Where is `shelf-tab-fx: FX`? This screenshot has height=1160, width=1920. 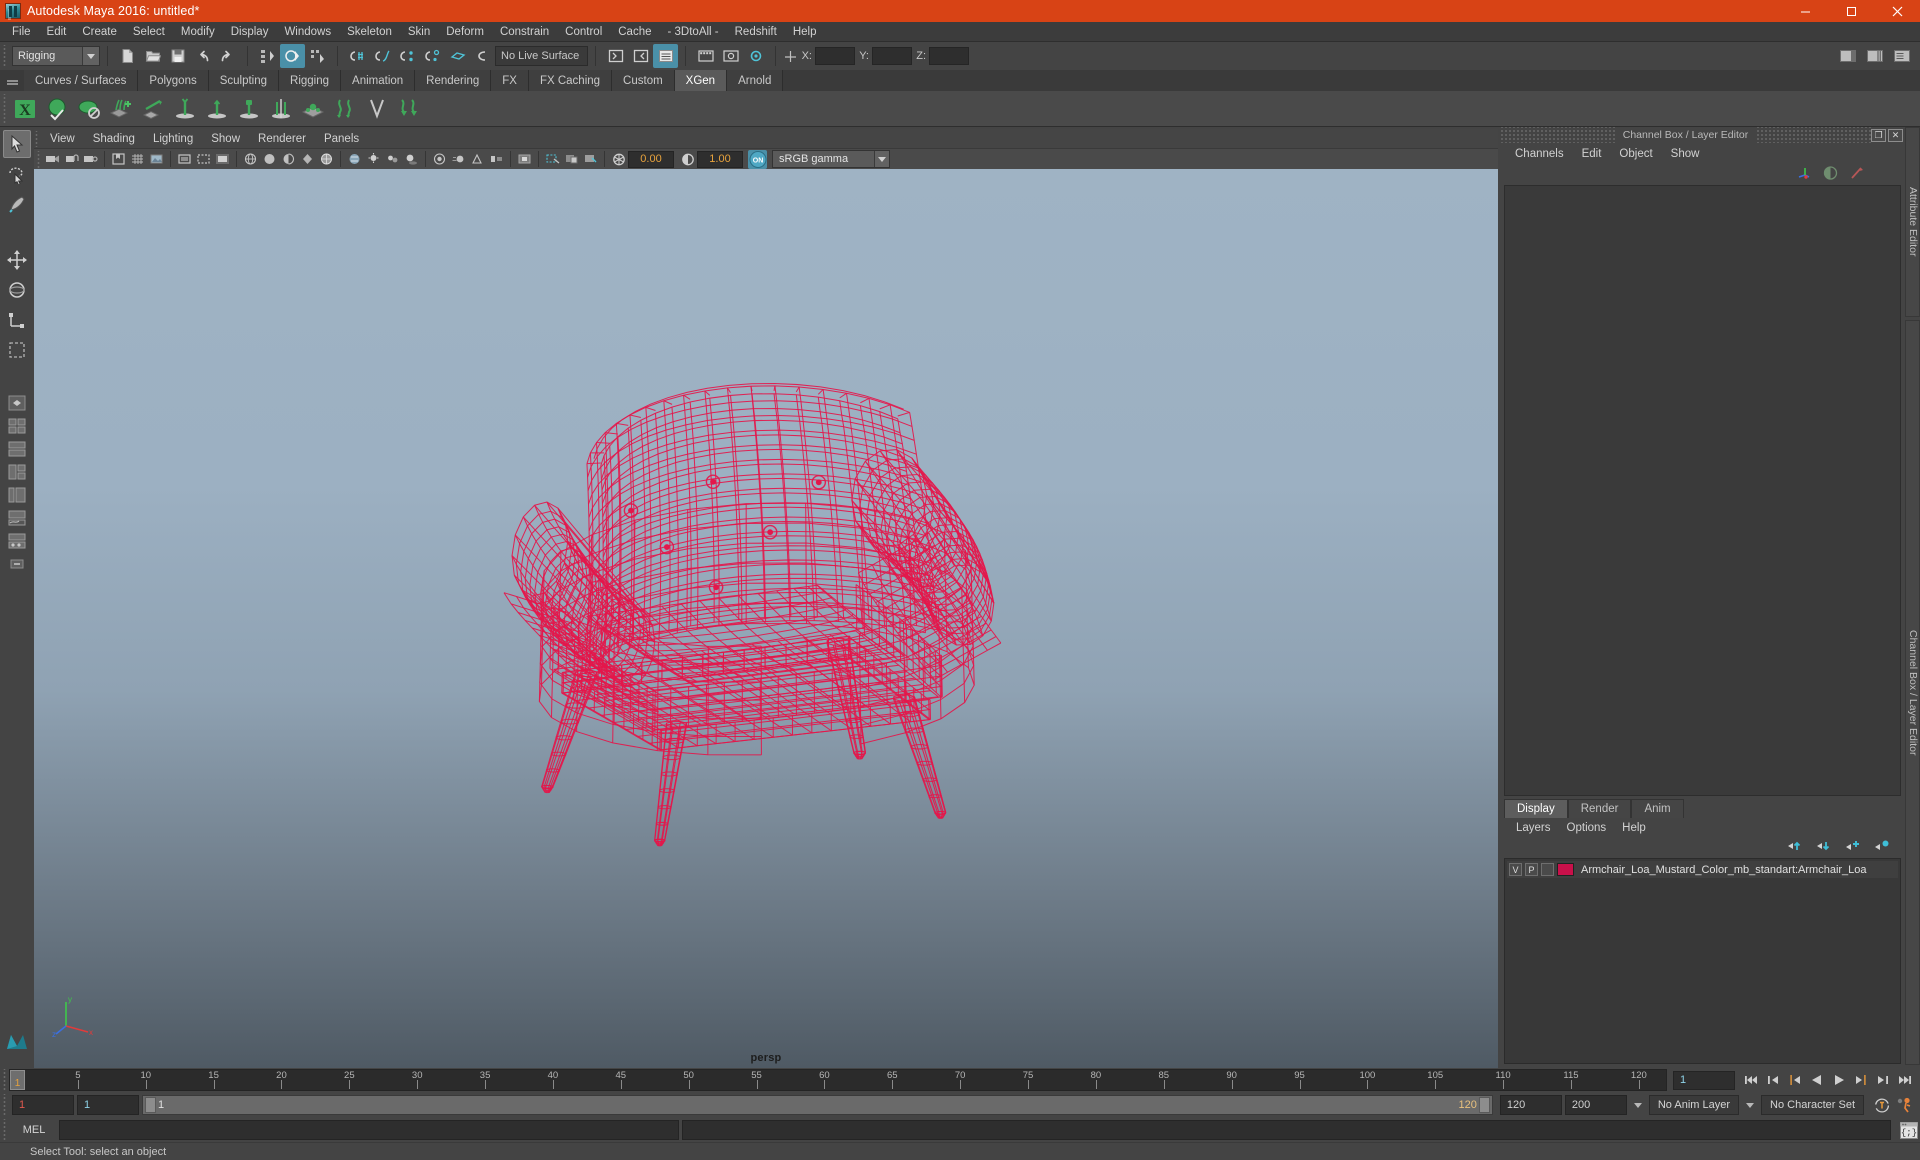 shelf-tab-fx: FX is located at coordinates (510, 80).